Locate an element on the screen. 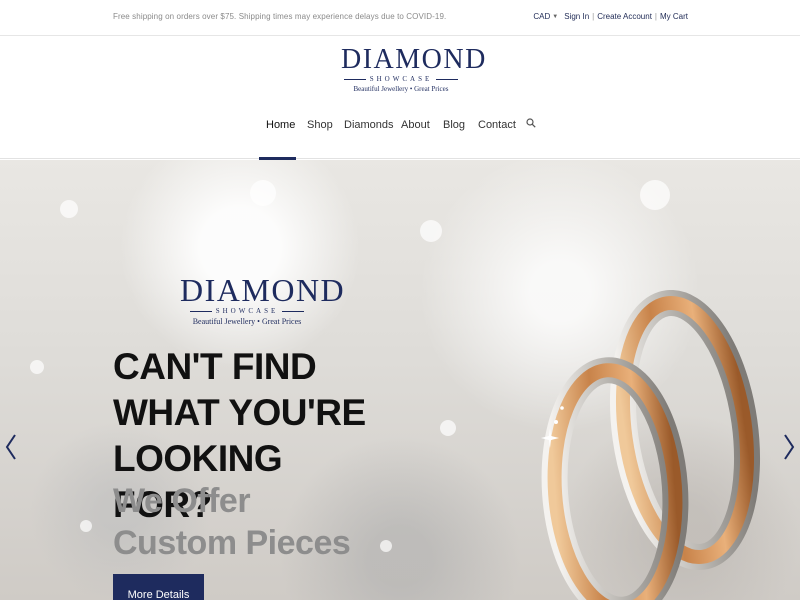  hero-logo-wordmark: DIAMOND is located at coordinates (263, 290).